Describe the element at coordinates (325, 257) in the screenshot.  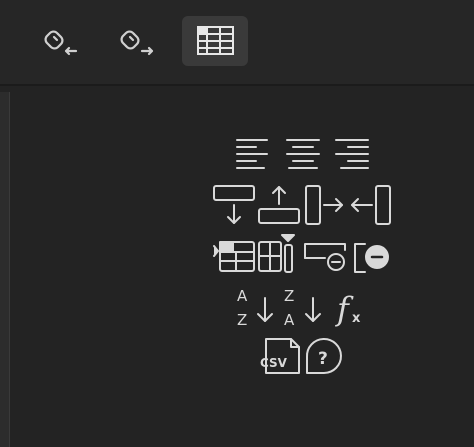
I see `delete-row-icon` at that location.